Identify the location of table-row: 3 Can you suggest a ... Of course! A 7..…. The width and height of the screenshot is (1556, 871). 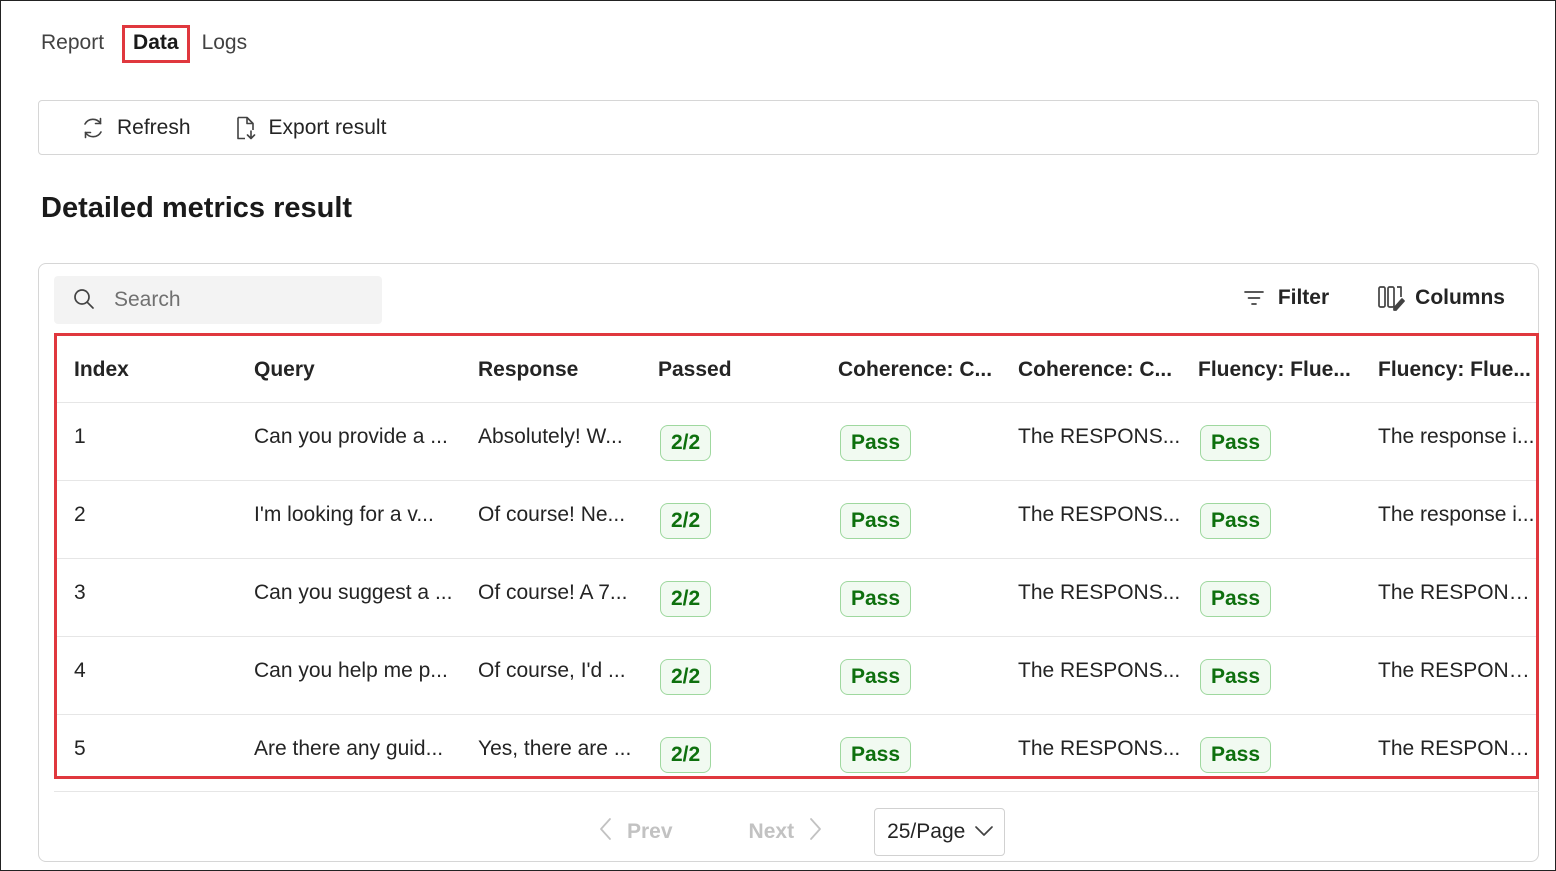
(796, 596).